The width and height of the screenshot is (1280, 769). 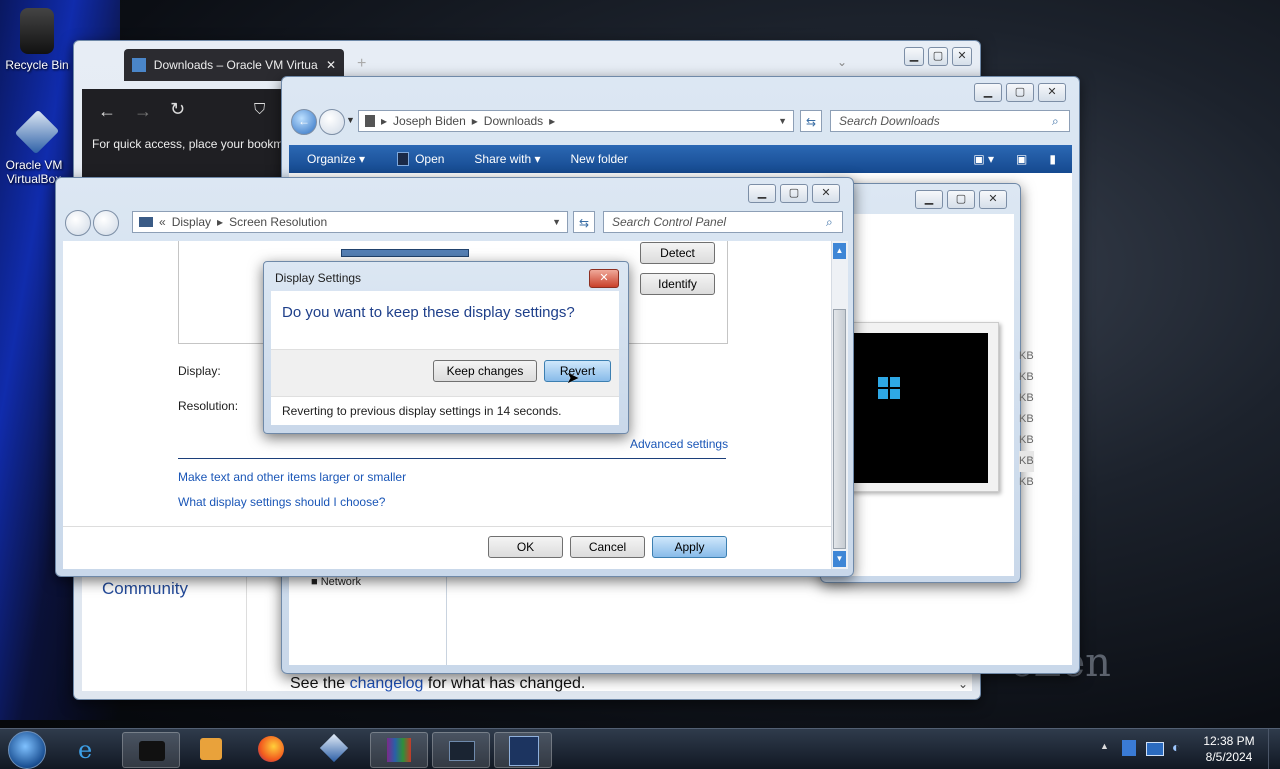 I want to click on community-link: Community, so click(x=145, y=589).